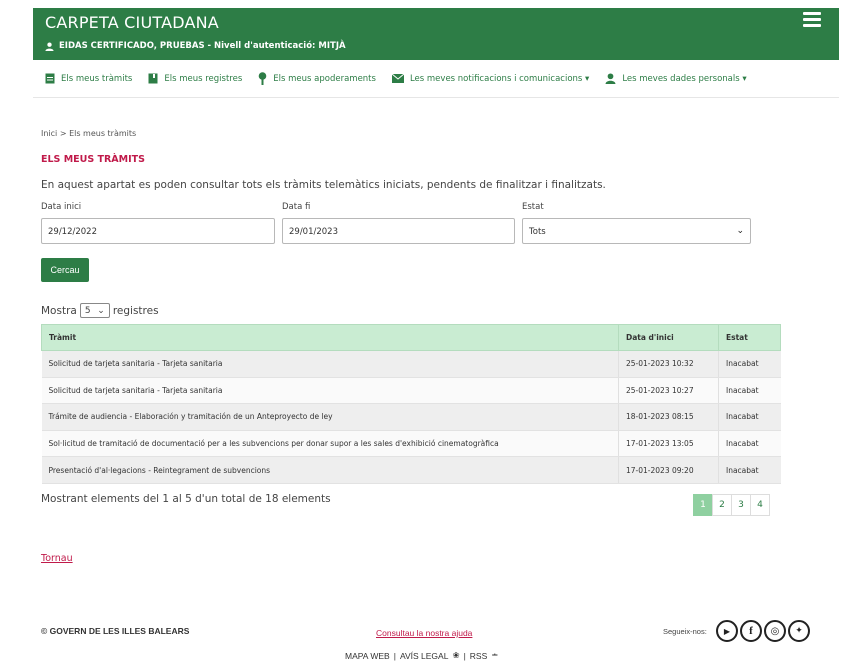 This screenshot has height=670, width=849. I want to click on pagination: 1 2 3 4, so click(731, 505).